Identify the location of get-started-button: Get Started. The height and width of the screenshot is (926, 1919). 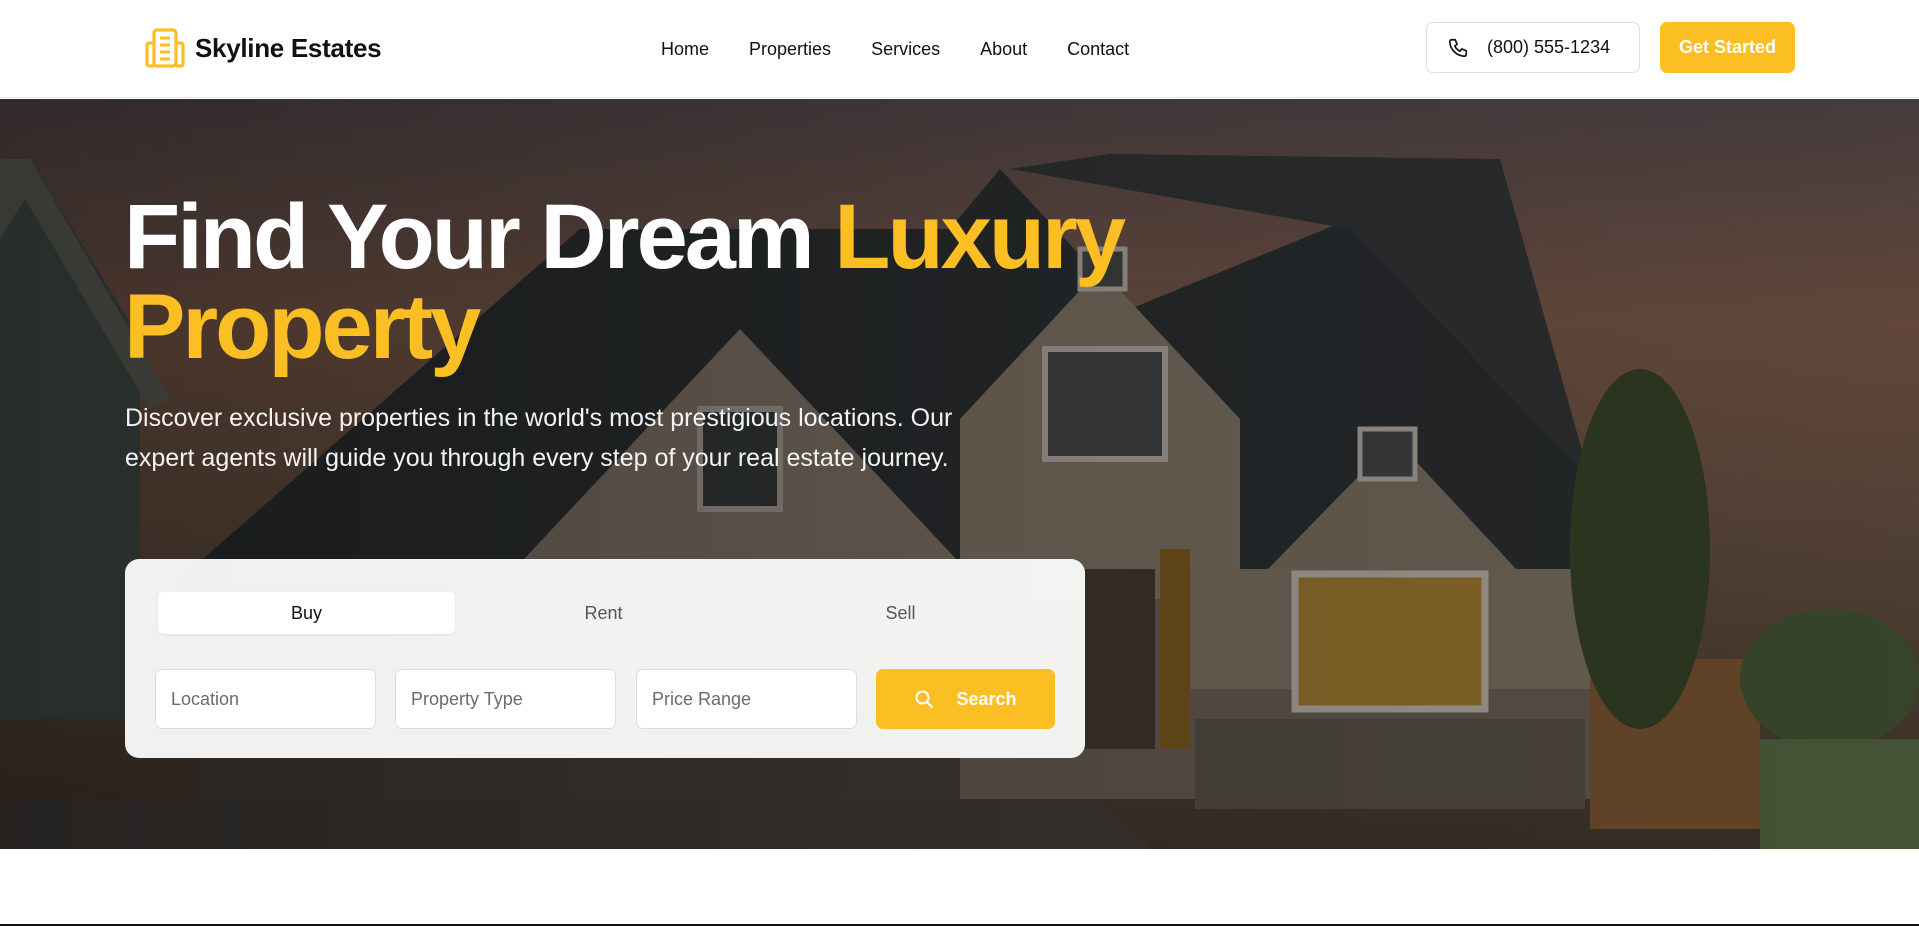
(1727, 47).